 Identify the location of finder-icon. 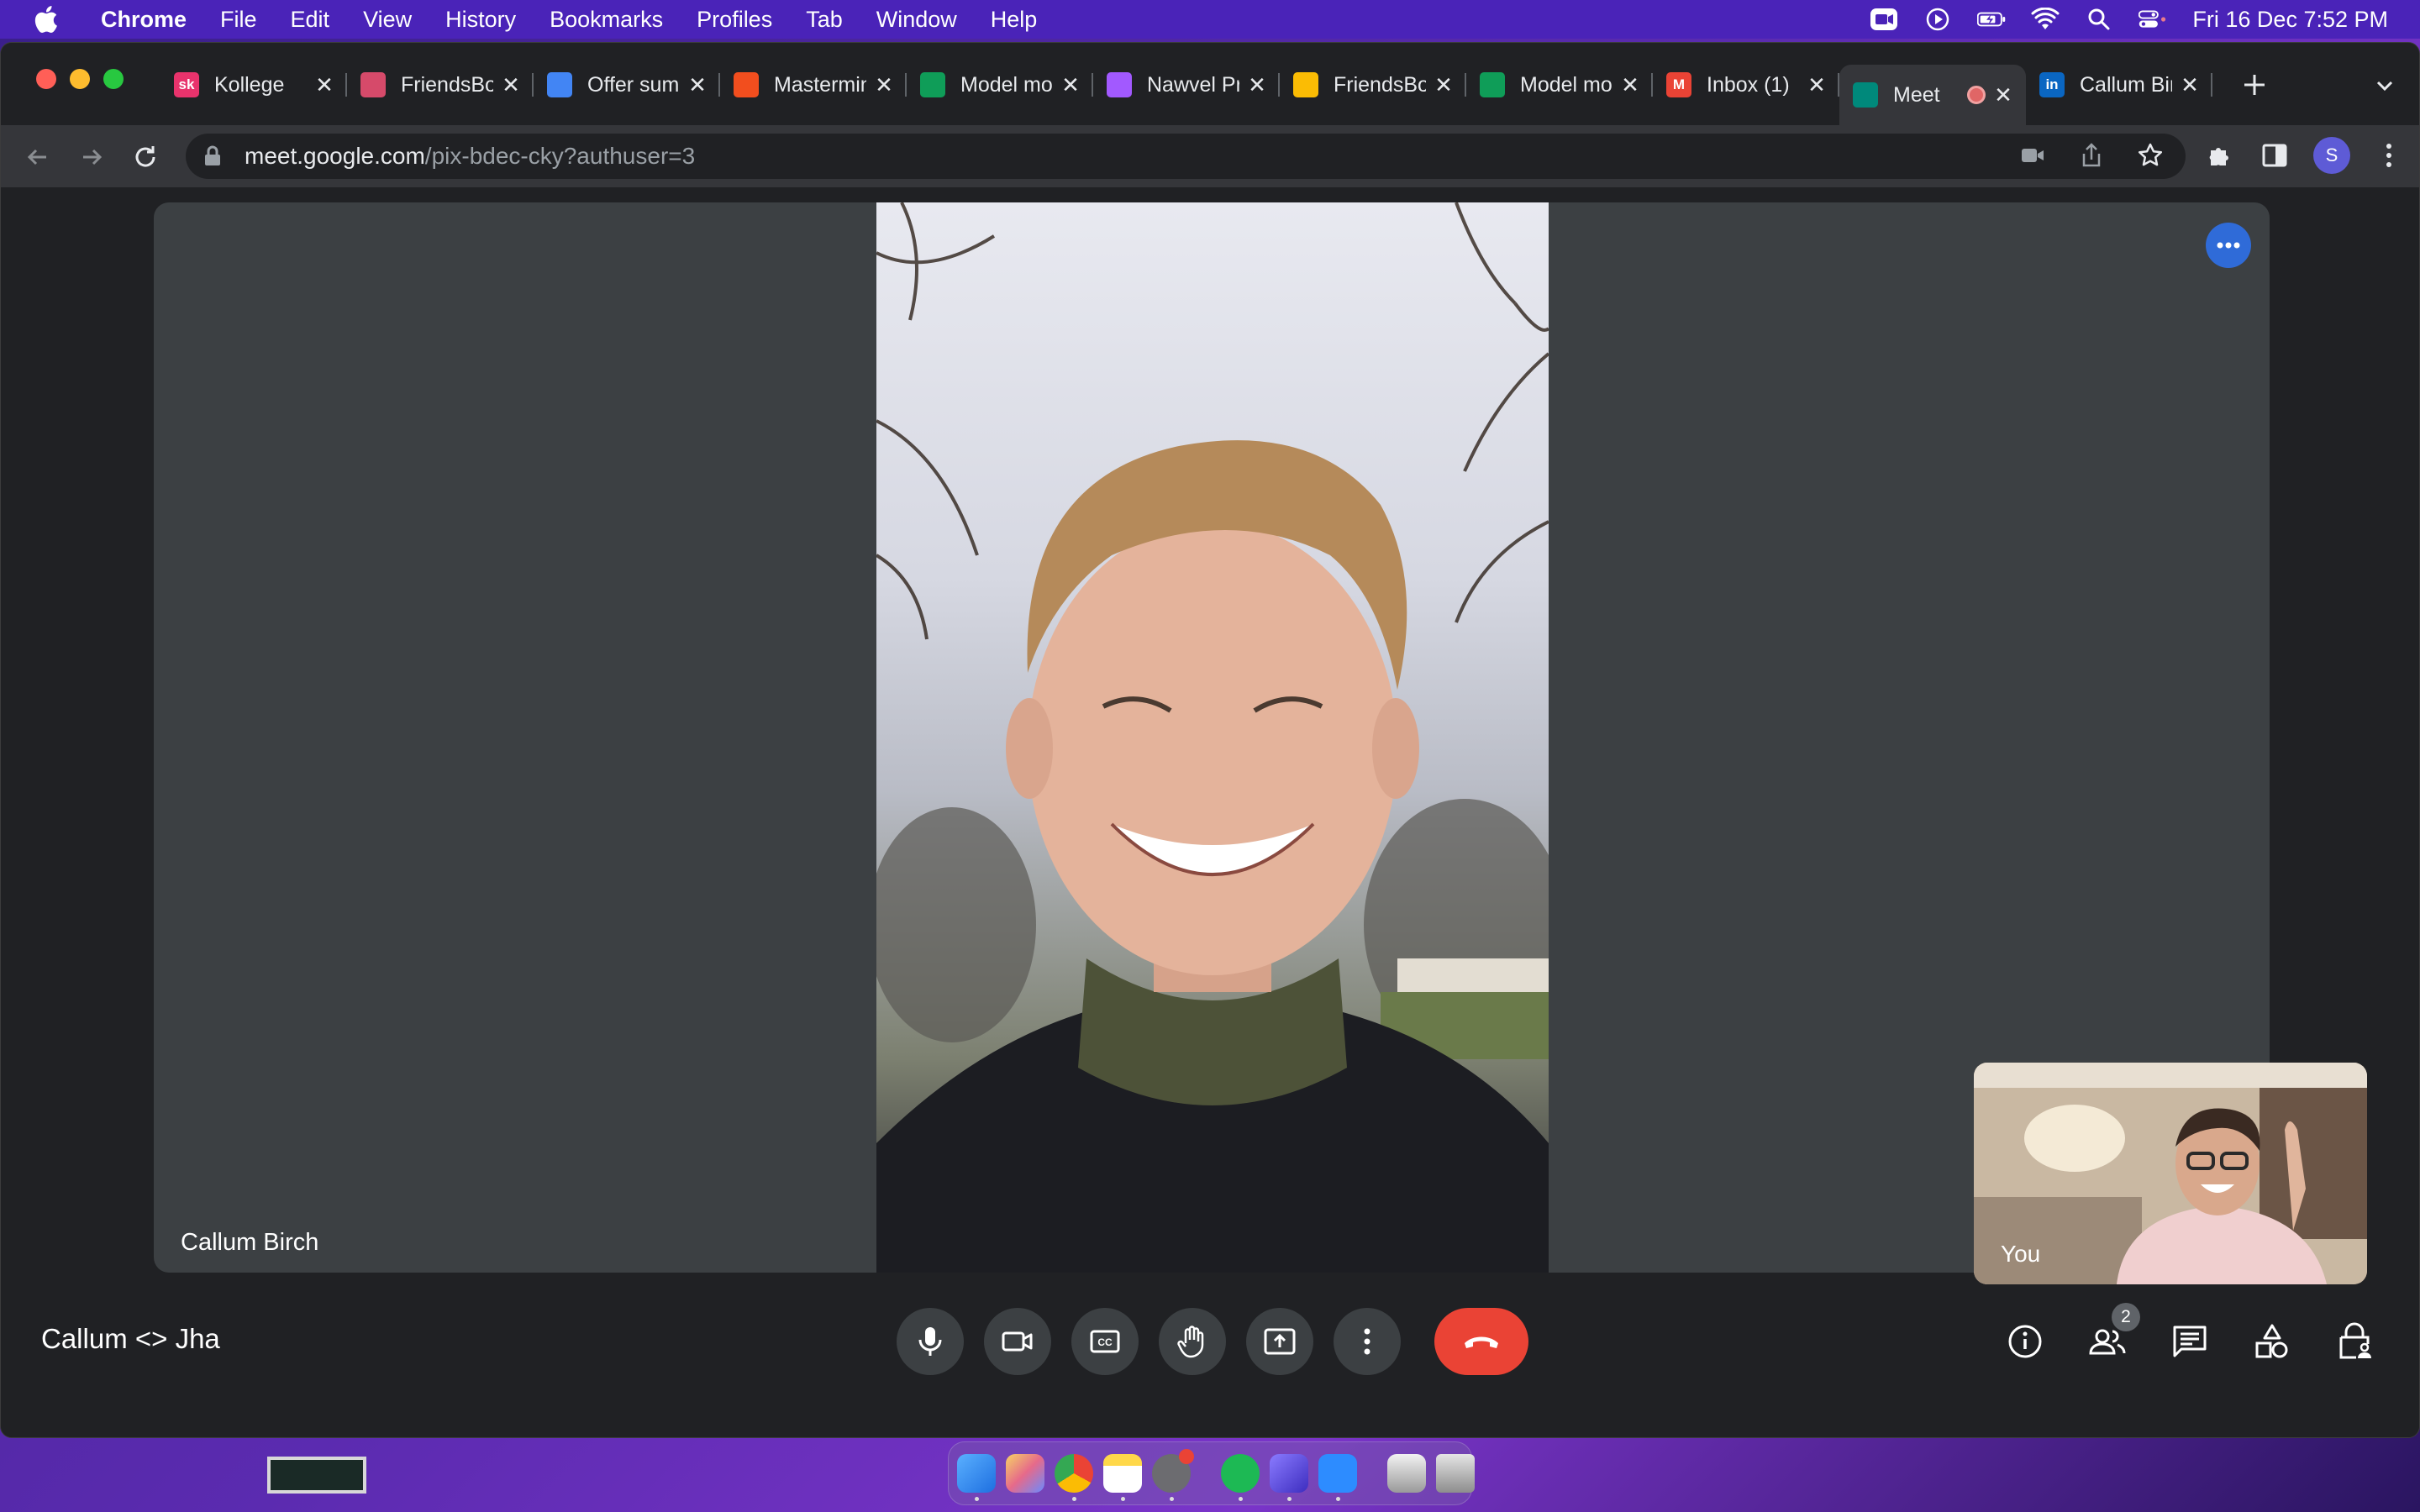
(976, 1477).